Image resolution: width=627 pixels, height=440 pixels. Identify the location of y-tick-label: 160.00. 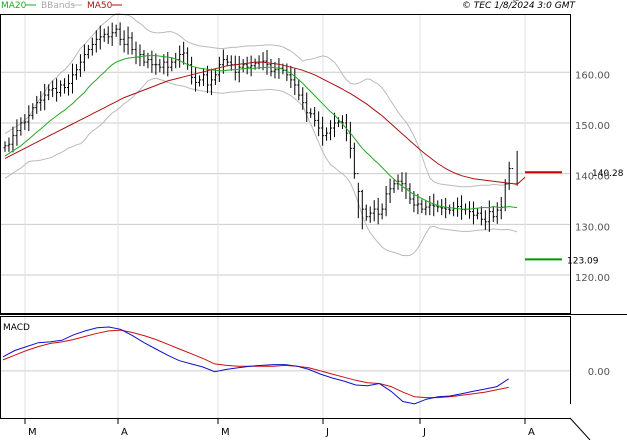
(592, 75).